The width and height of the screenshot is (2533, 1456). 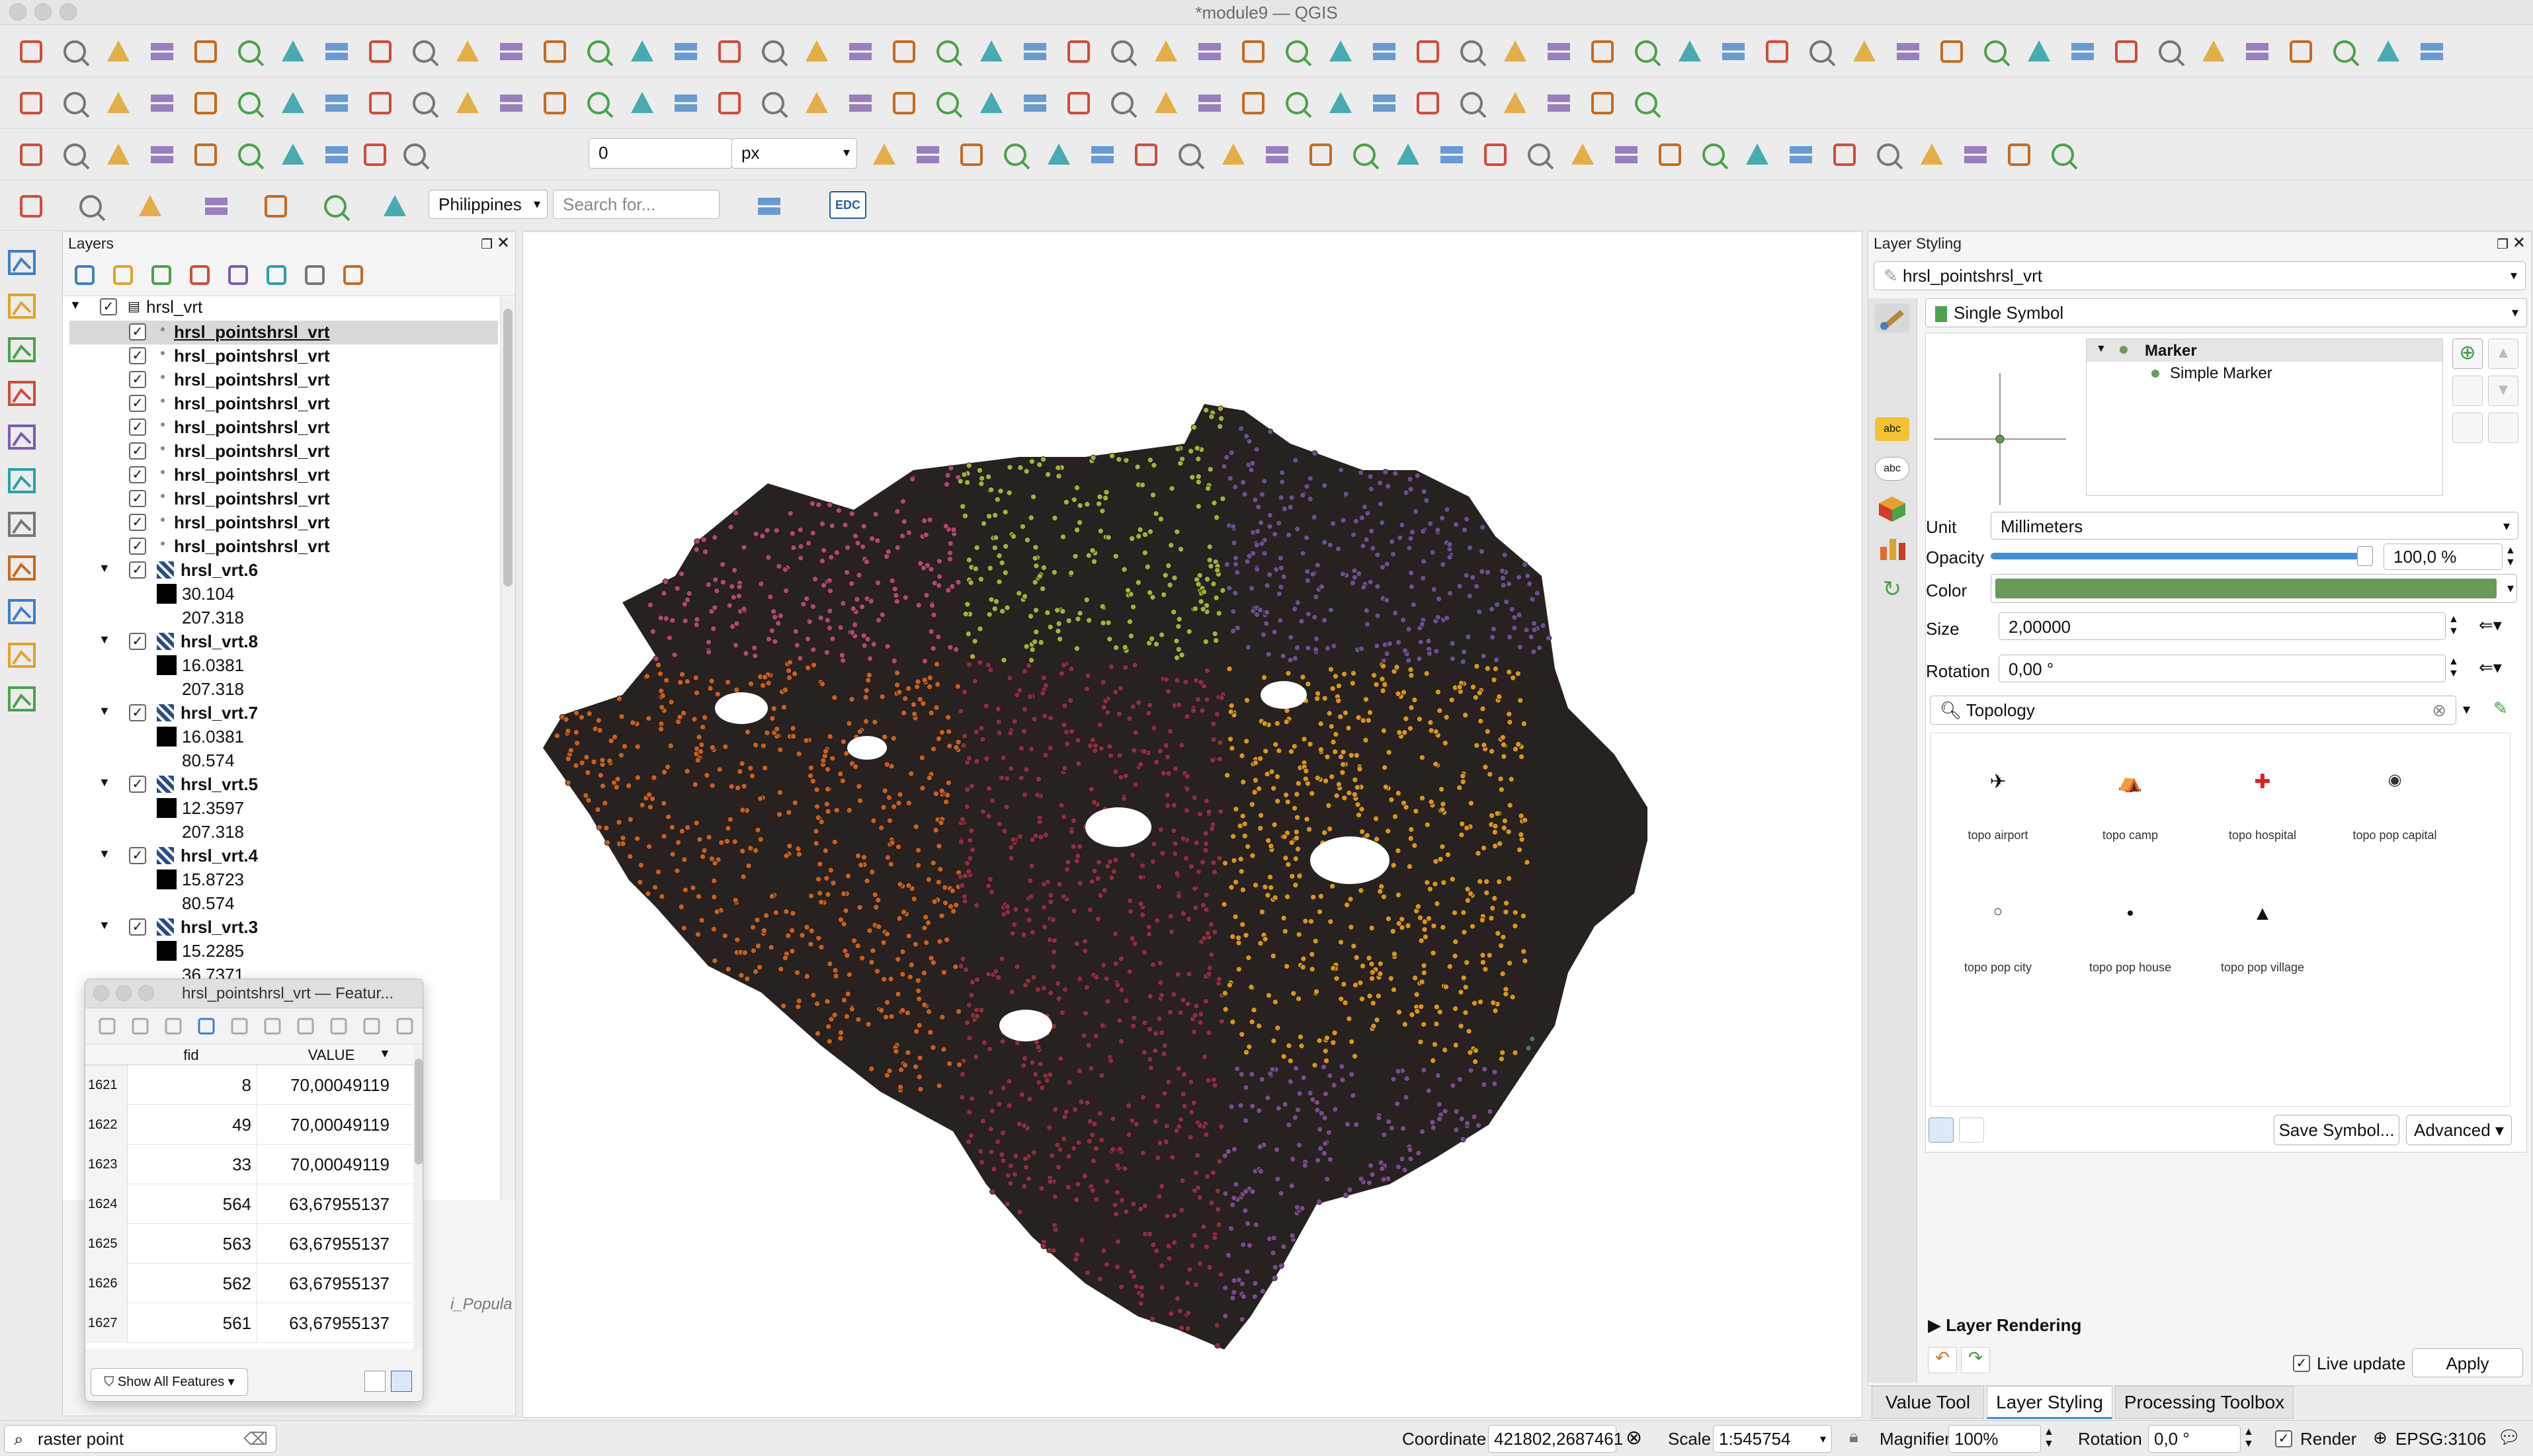 I want to click on feature-filter-dropdown: ⛉ Show All Features ▾, so click(x=169, y=1382).